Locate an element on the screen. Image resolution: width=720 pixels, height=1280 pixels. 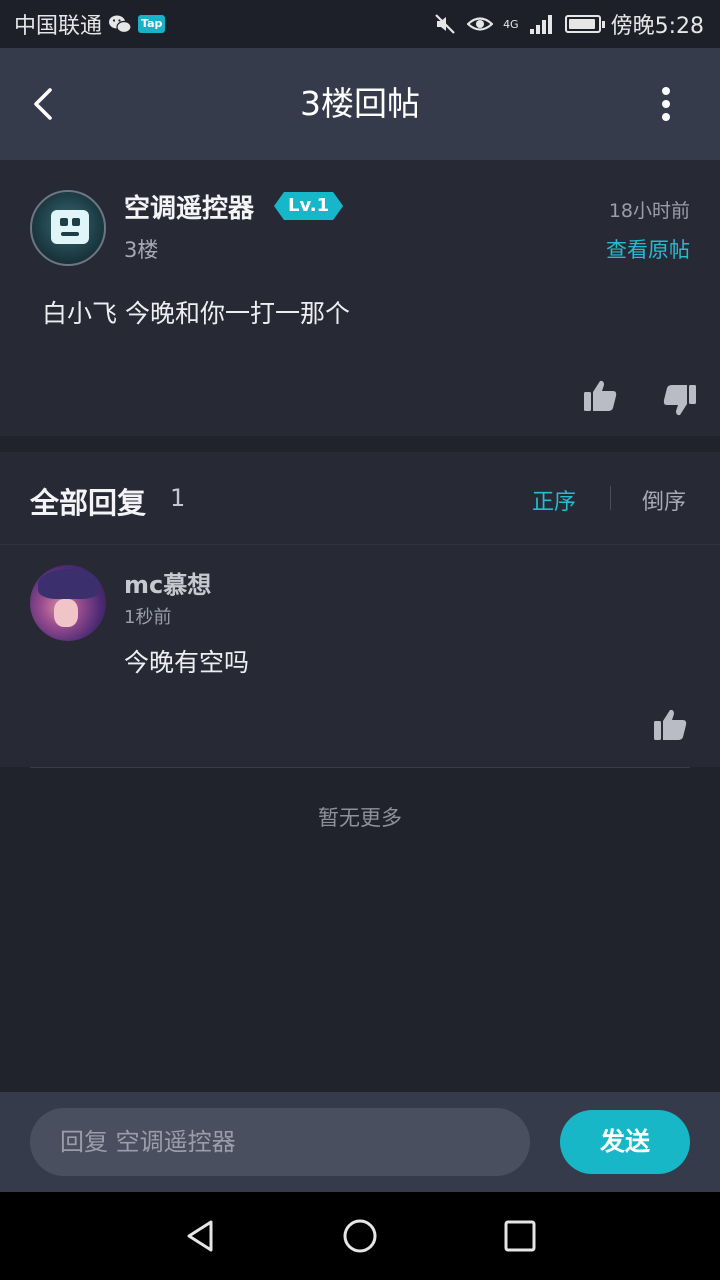
status-bar: 中国联通 Tap 4G 傍晚5:28 is located at coordinates (360, 24).